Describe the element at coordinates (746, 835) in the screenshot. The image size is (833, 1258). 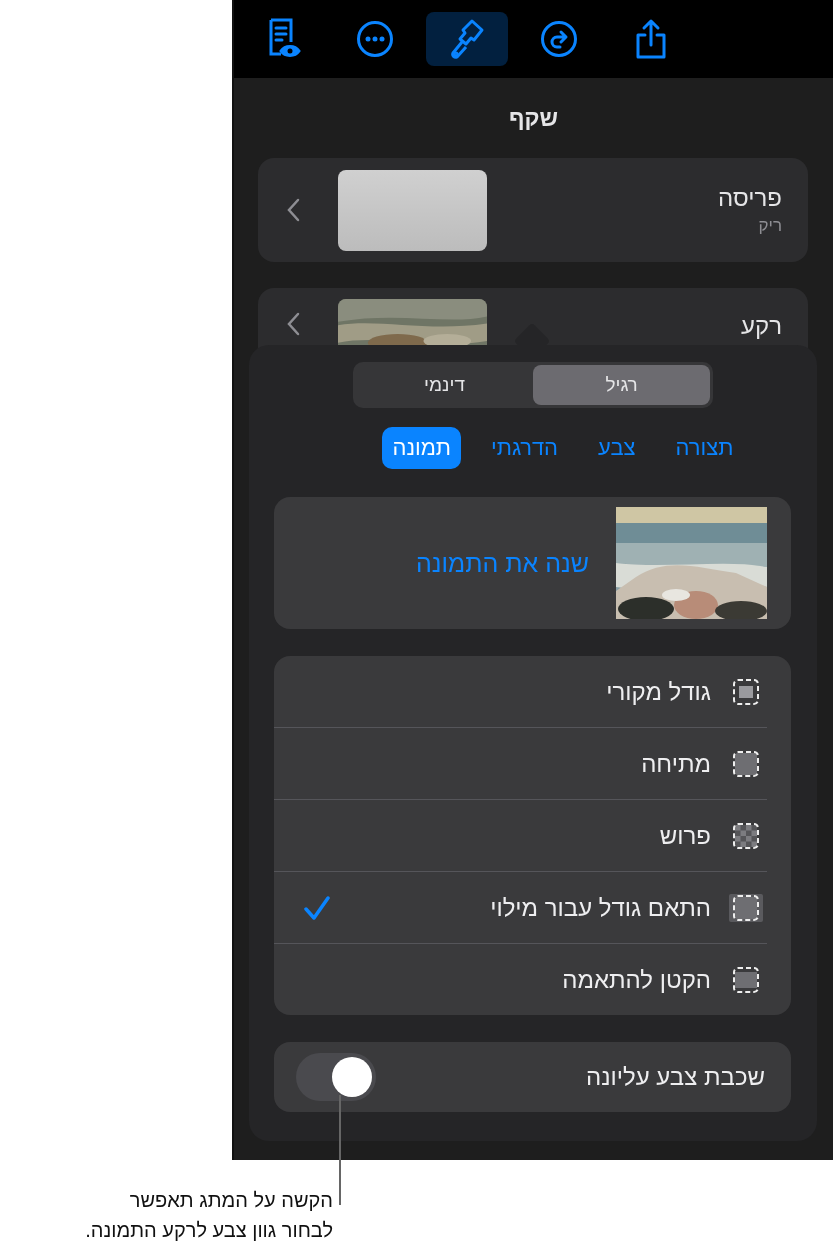
I see `tile-icon` at that location.